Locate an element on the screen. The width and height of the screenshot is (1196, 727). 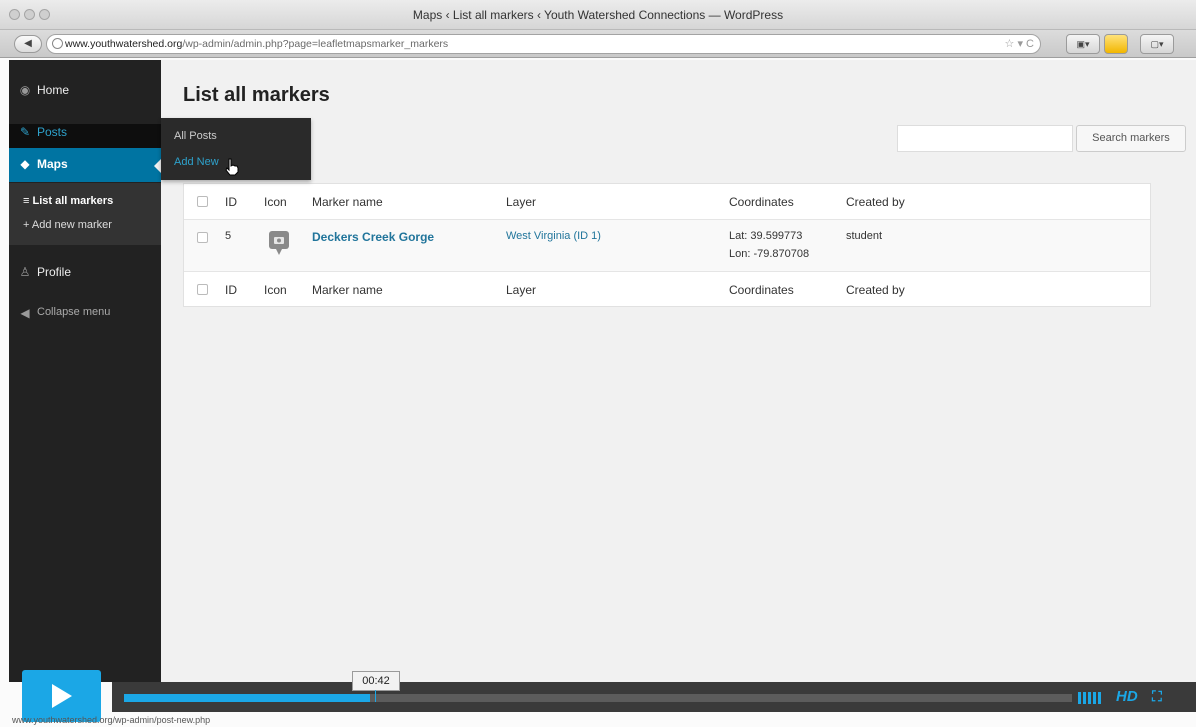
col-coordinates: Coordinates is located at coordinates (761, 202).